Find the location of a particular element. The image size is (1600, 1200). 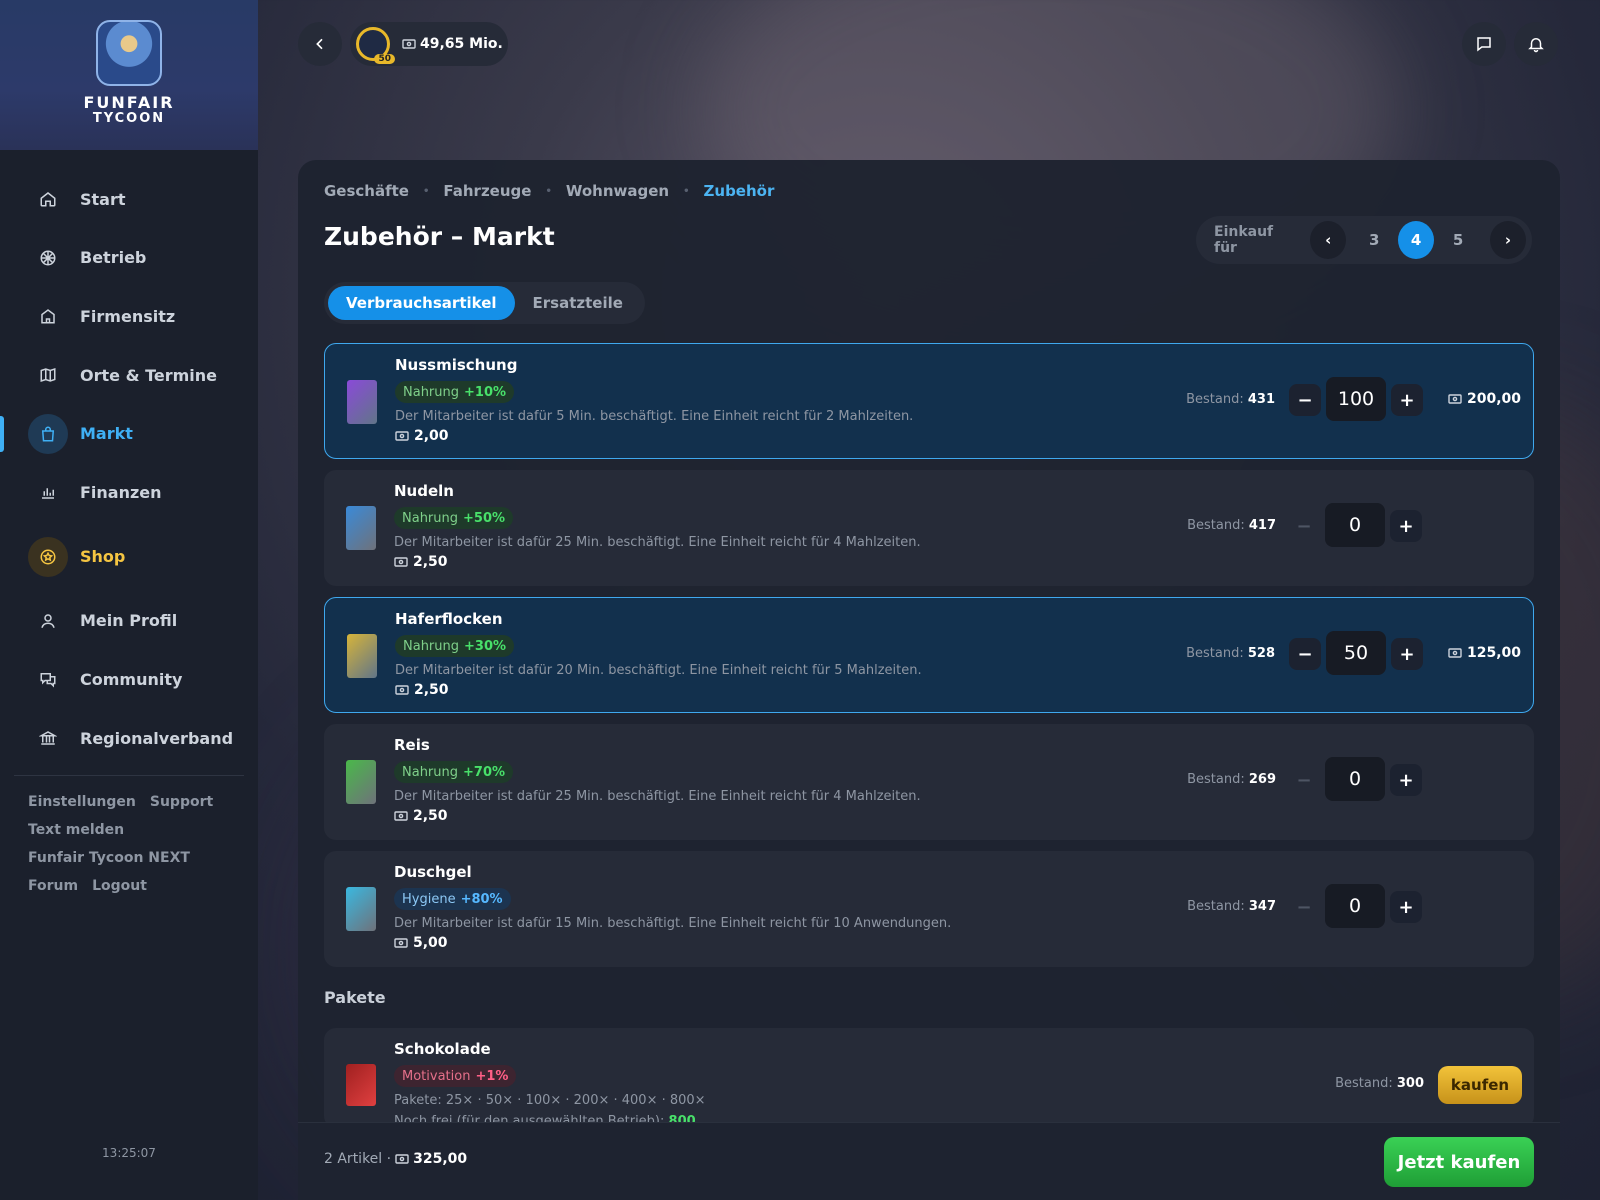

chevron-left-icon is located at coordinates (320, 44).